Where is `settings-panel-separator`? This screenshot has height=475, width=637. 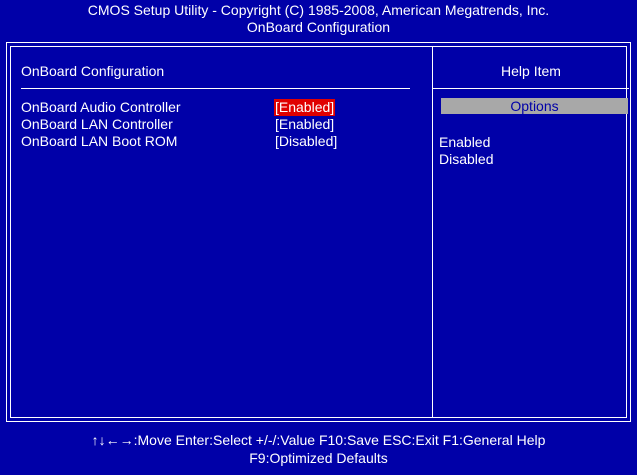
settings-panel-separator is located at coordinates (215, 88).